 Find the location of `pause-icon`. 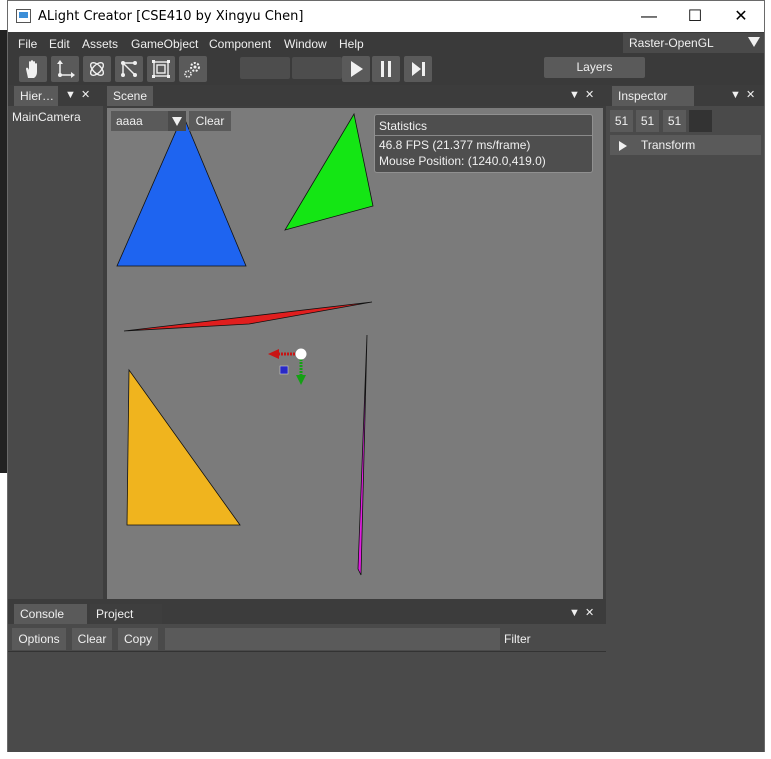

pause-icon is located at coordinates (386, 69).